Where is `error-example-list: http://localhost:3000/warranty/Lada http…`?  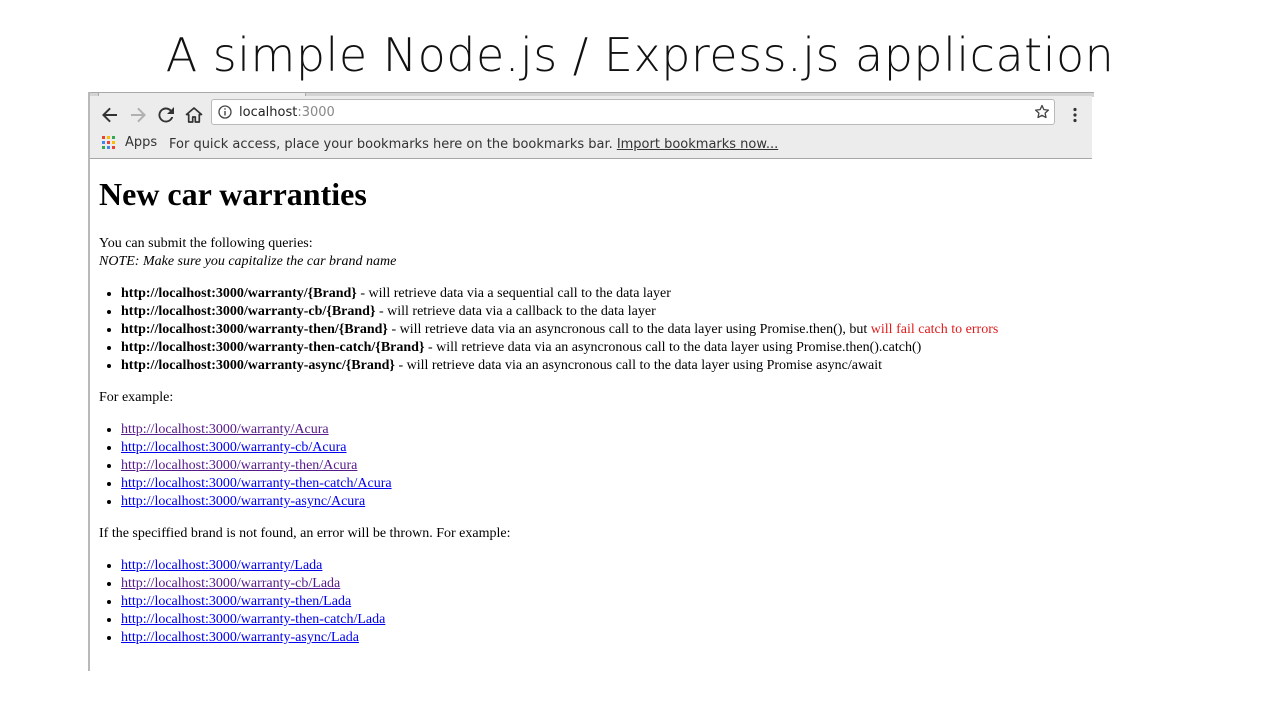
error-example-list: http://localhost:3000/warranty/Lada http… is located at coordinates (594, 602).